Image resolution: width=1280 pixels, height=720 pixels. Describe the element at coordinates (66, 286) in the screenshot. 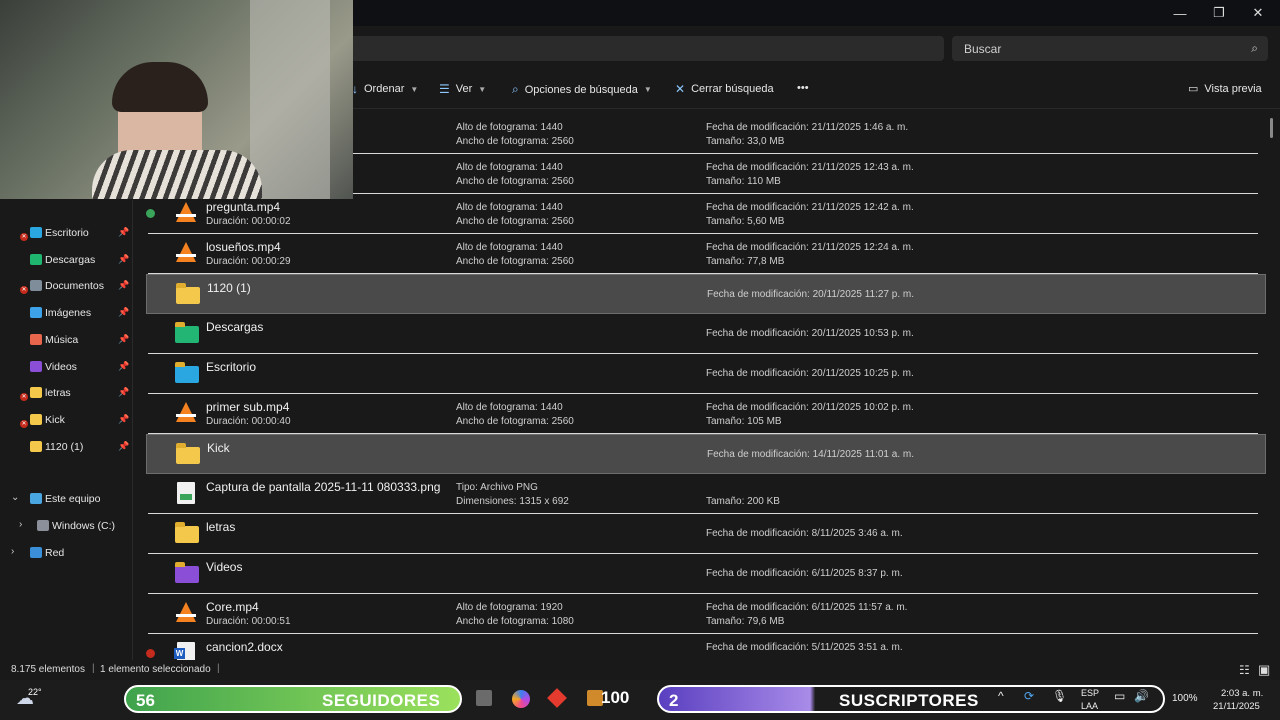

I see `sidebar-item: ✕ Documentos 📌` at that location.